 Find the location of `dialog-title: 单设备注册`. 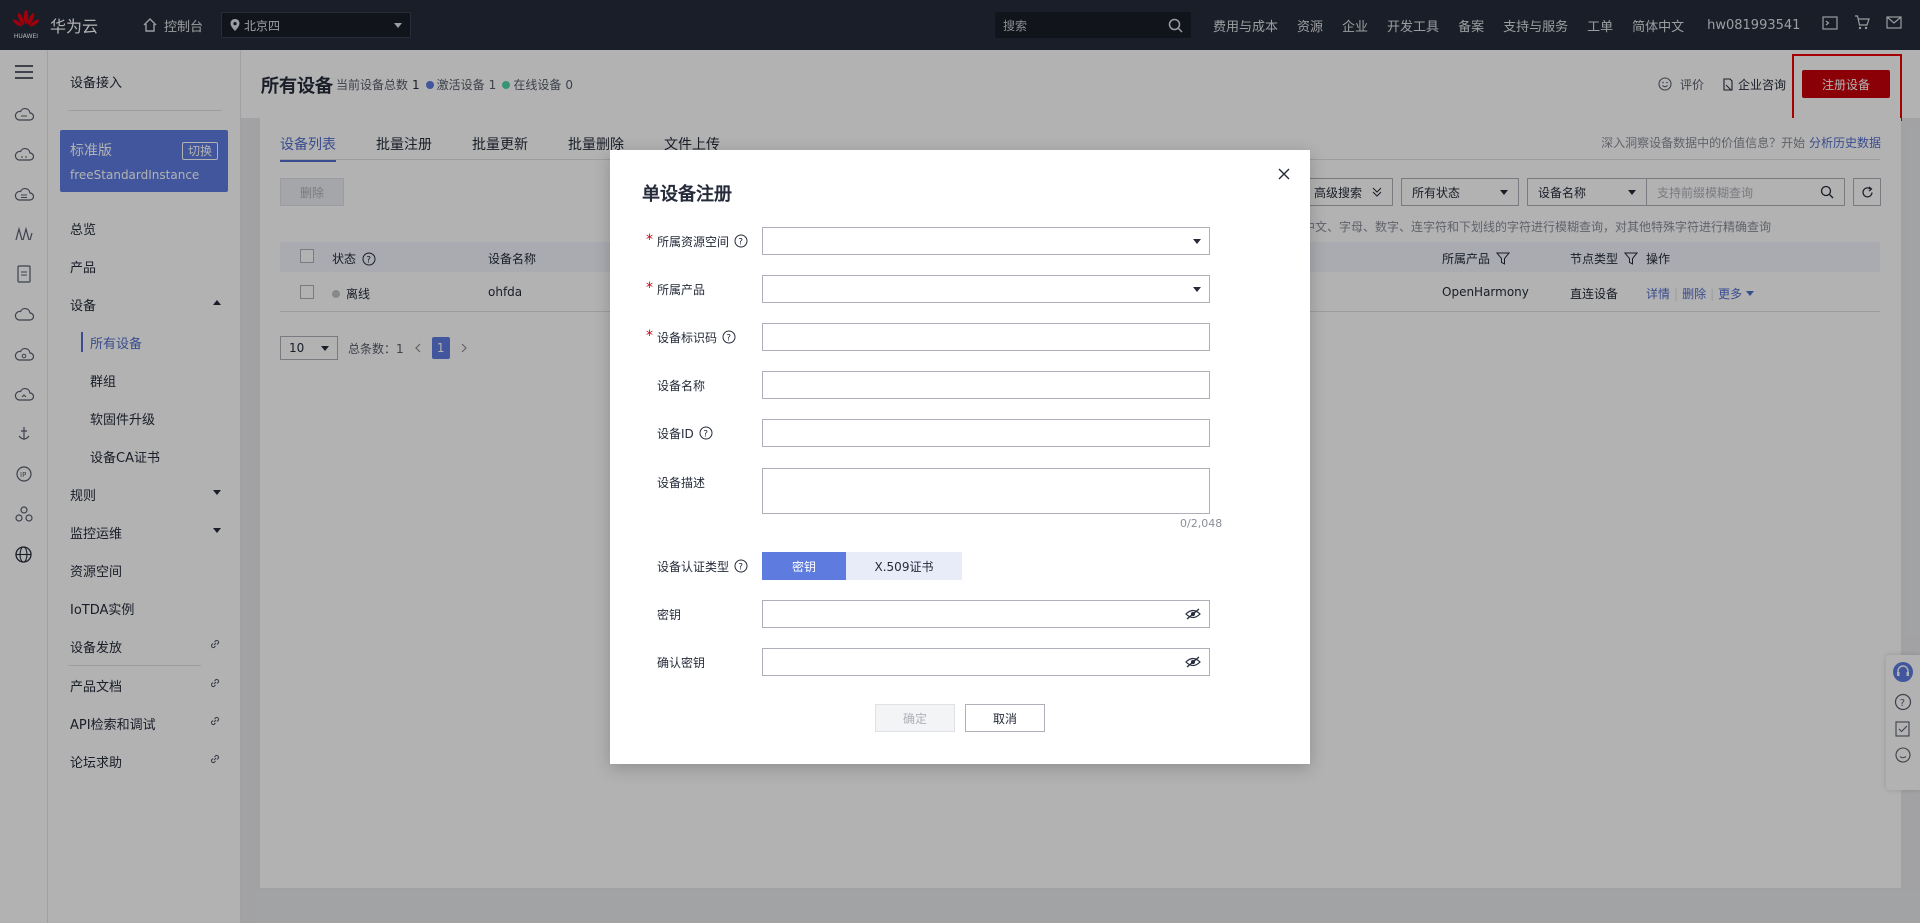

dialog-title: 单设备注册 is located at coordinates (687, 194).